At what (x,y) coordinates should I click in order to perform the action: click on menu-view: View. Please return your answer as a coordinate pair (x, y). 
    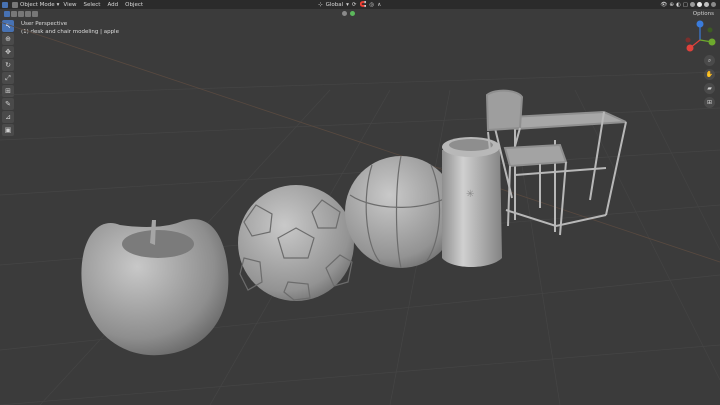
    Looking at the image, I should click on (69, 5).